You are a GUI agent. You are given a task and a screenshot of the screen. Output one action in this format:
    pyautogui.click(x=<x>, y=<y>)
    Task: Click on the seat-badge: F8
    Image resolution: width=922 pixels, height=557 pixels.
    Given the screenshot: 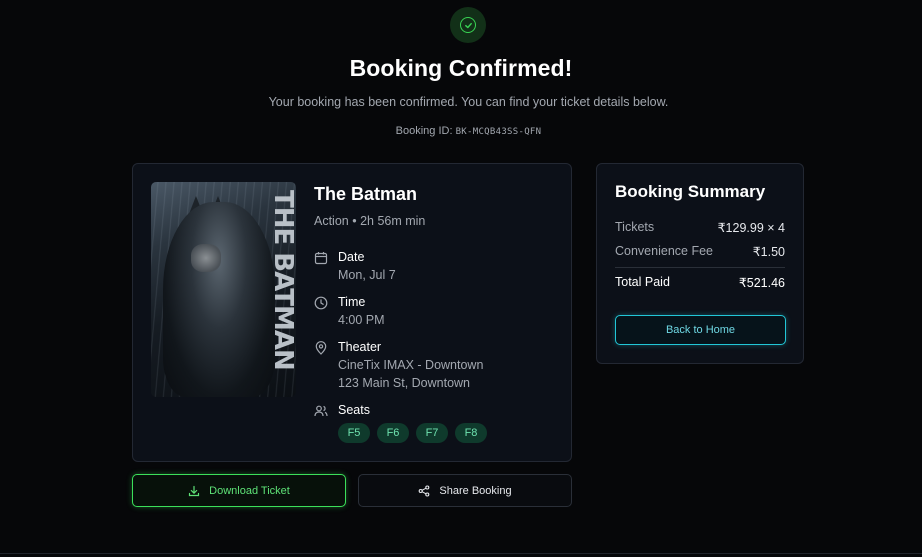 What is the action you would take?
    pyautogui.click(x=471, y=433)
    